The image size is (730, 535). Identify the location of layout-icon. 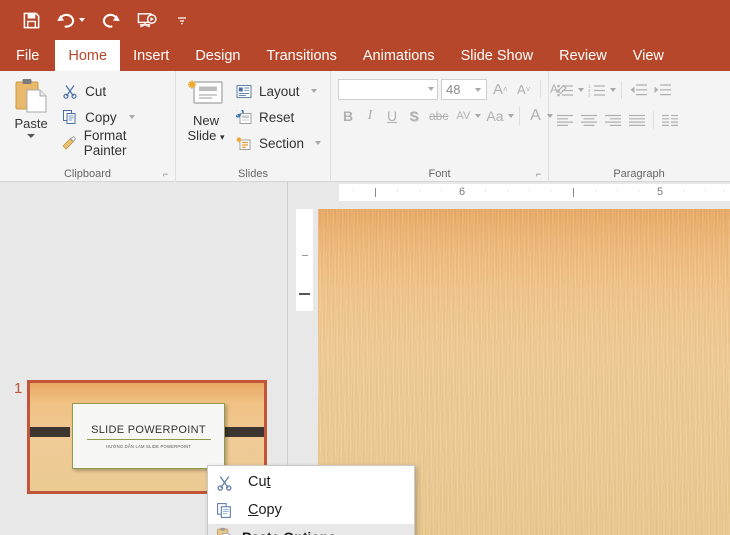
(244, 91).